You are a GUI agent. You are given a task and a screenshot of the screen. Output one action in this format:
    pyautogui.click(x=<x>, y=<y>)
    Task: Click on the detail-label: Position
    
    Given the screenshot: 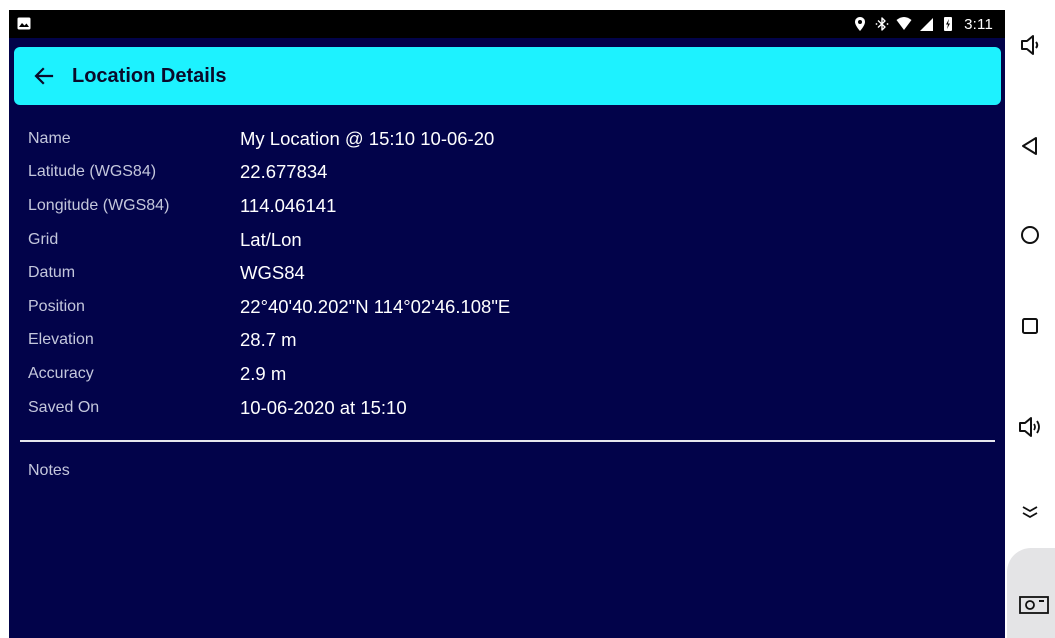 What is the action you would take?
    pyautogui.click(x=56, y=306)
    